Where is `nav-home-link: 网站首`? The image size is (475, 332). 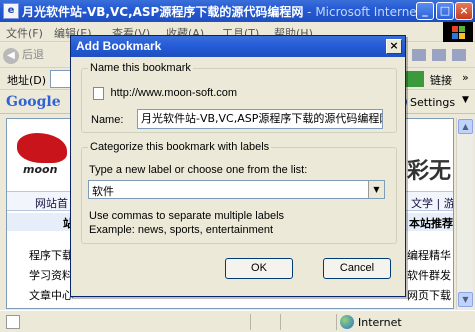
nav-home-link: 网站首 is located at coordinates (51, 203).